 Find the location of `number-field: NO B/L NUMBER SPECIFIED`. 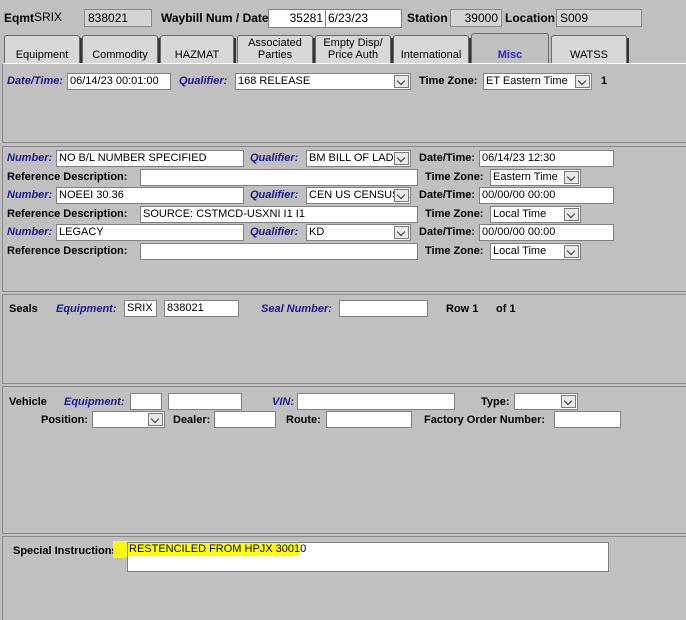

number-field: NO B/L NUMBER SPECIFIED is located at coordinates (150, 158).